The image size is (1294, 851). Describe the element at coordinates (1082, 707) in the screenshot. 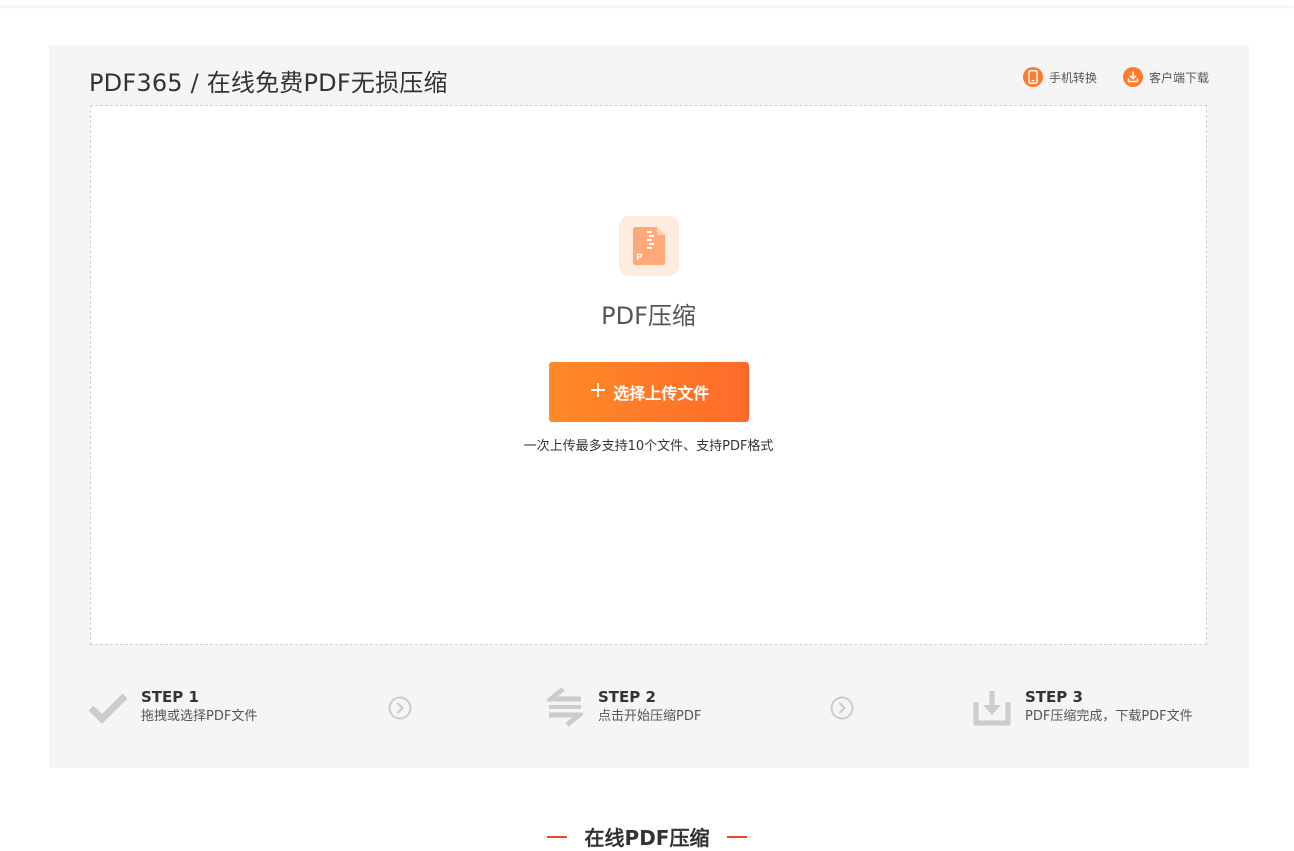

I see `step-3: STEP 3 PDF压缩完成，下载PDF文件` at that location.